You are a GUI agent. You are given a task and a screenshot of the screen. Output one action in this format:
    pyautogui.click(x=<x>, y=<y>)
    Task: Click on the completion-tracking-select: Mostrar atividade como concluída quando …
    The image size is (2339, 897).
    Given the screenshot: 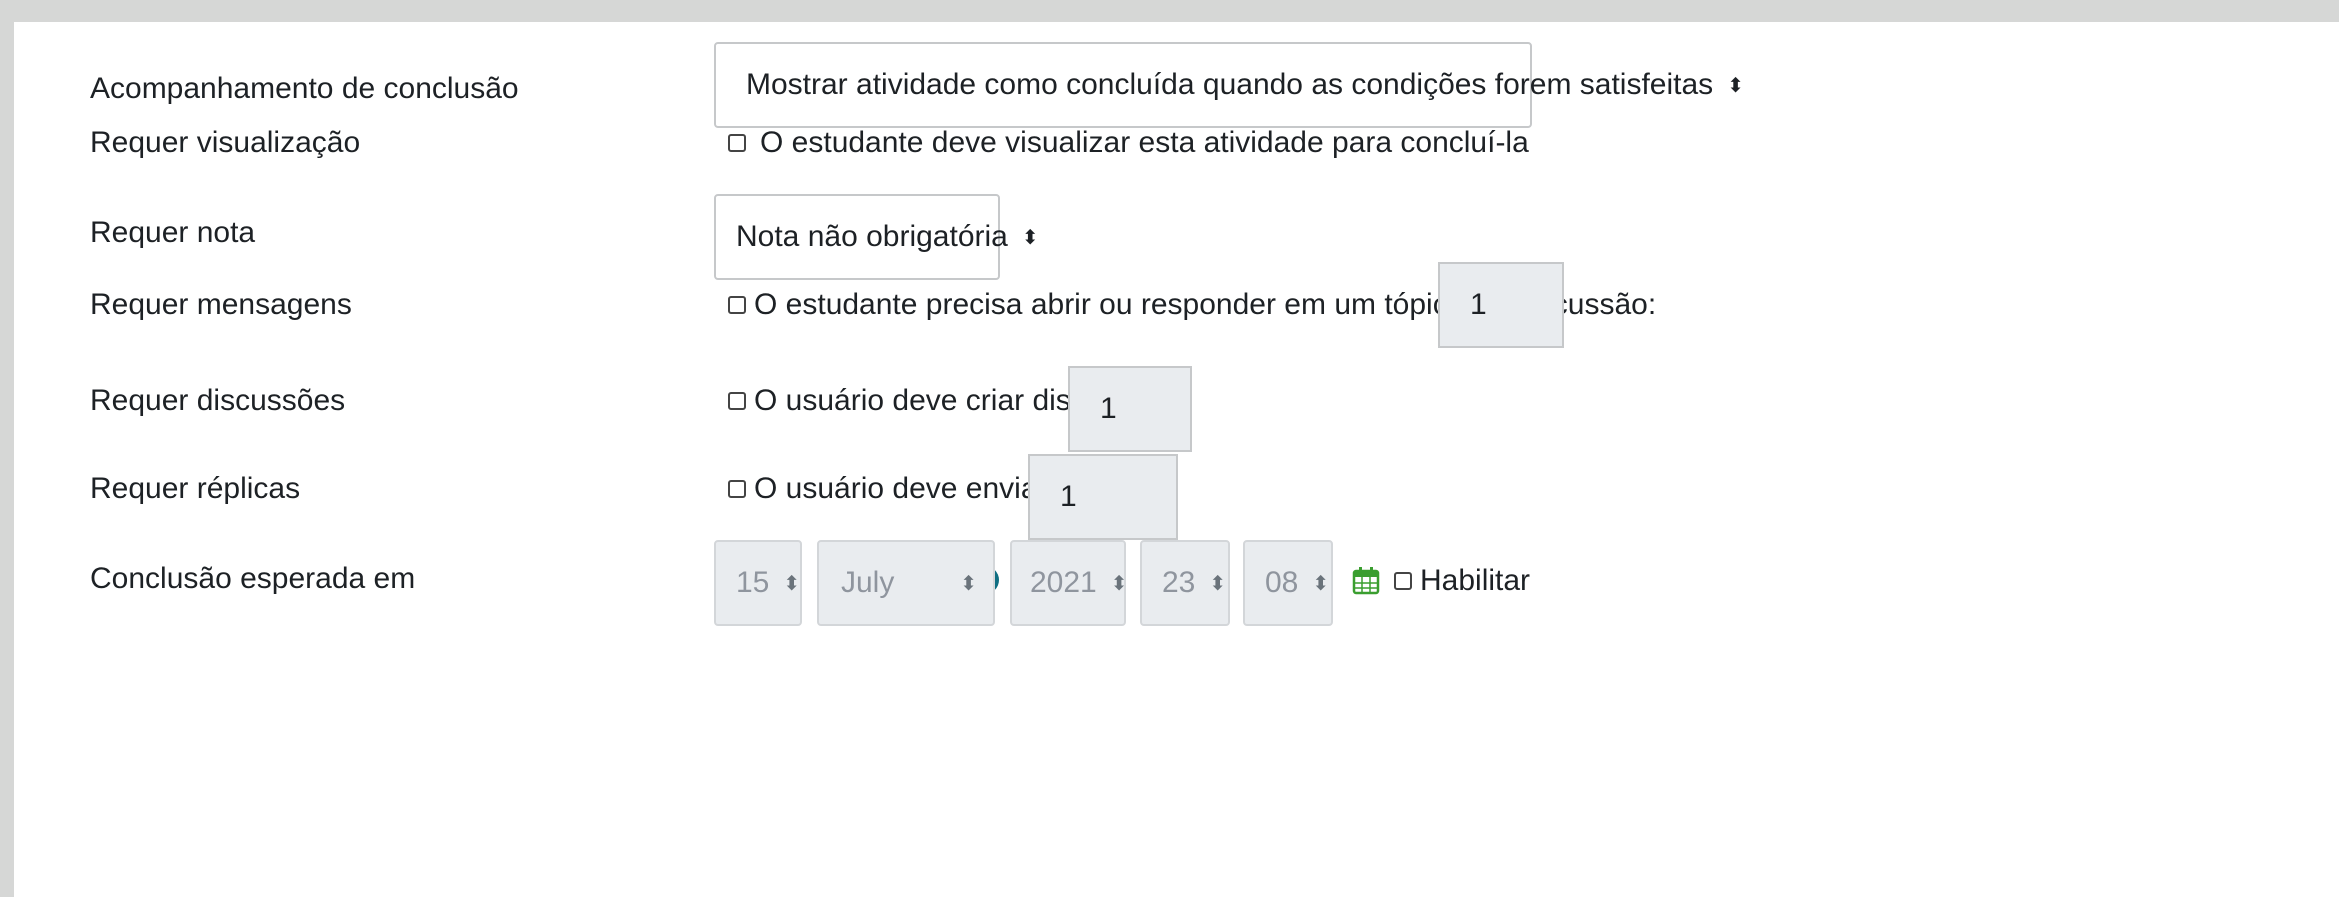 What is the action you would take?
    pyautogui.click(x=1229, y=85)
    